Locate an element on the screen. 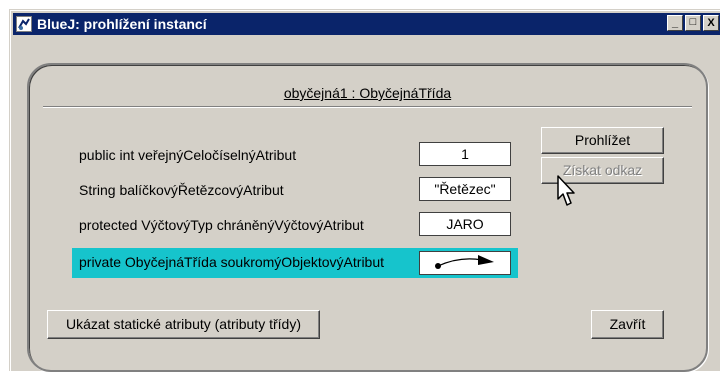 The image size is (720, 372). field-value: "Řetězec" is located at coordinates (465, 189).